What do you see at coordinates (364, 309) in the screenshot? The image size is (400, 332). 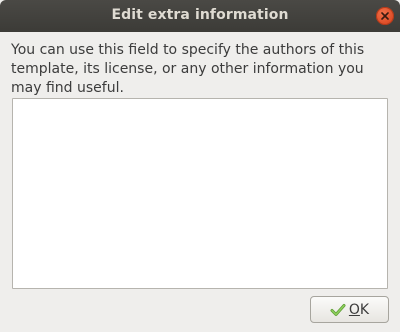 I see `ok-label-rest: K` at bounding box center [364, 309].